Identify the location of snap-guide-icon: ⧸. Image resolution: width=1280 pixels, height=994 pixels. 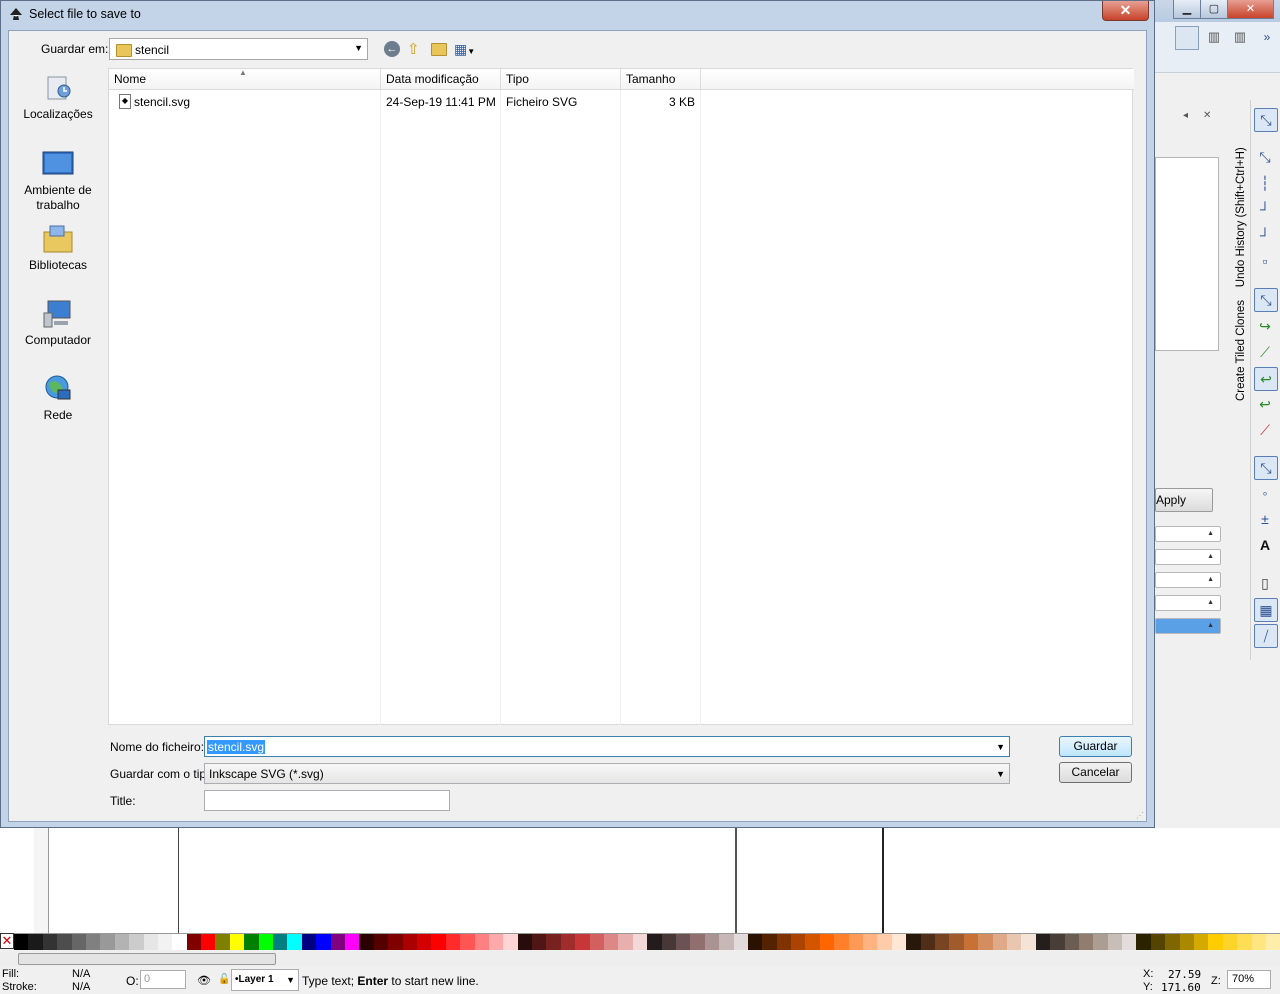
(1266, 636).